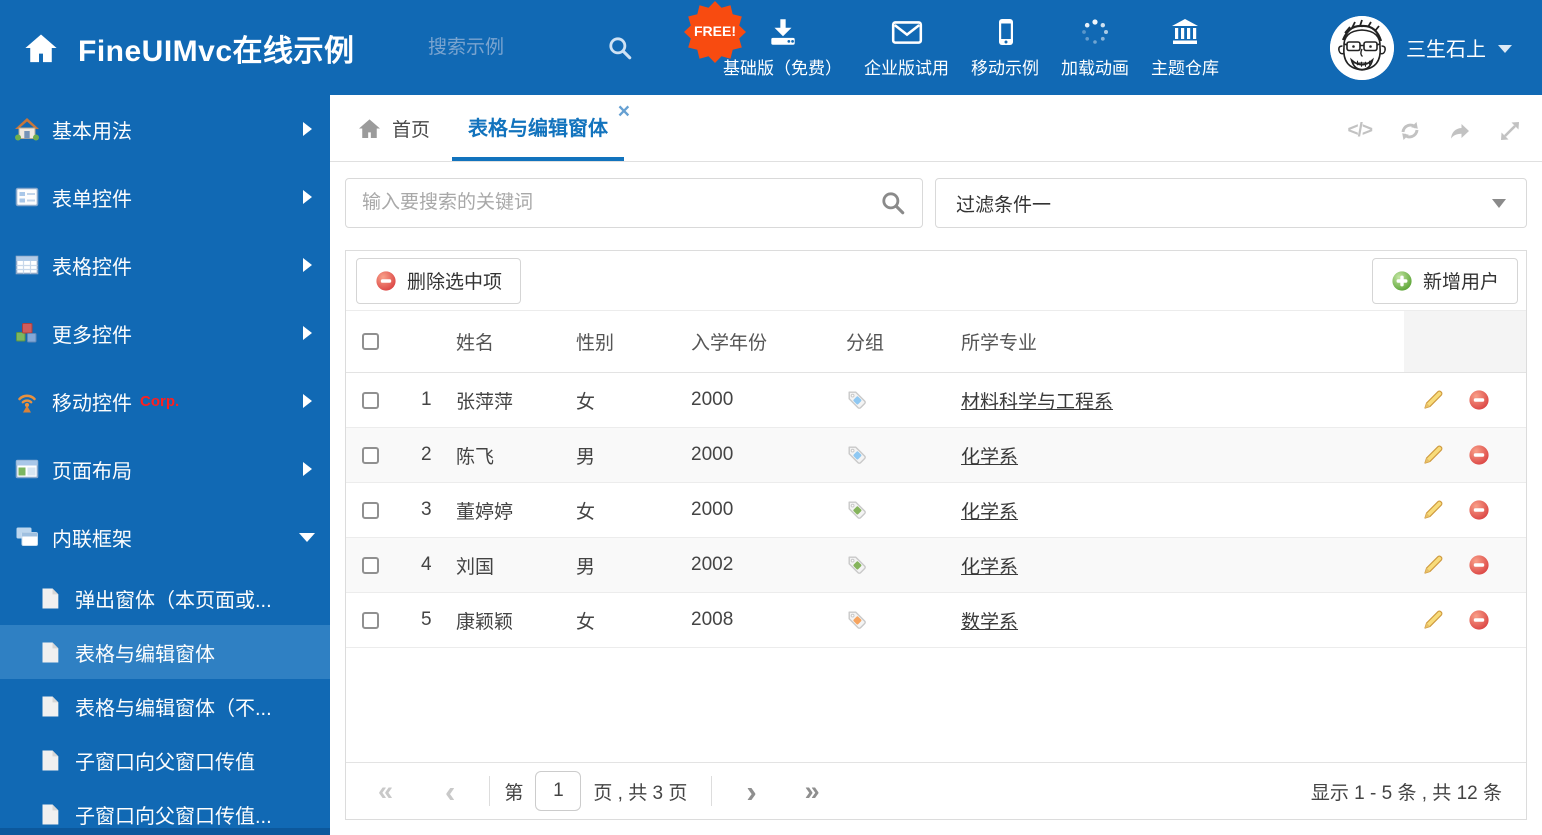 Image resolution: width=1542 pixels, height=835 pixels. What do you see at coordinates (751, 791) in the screenshot?
I see `next-page-button: ›` at bounding box center [751, 791].